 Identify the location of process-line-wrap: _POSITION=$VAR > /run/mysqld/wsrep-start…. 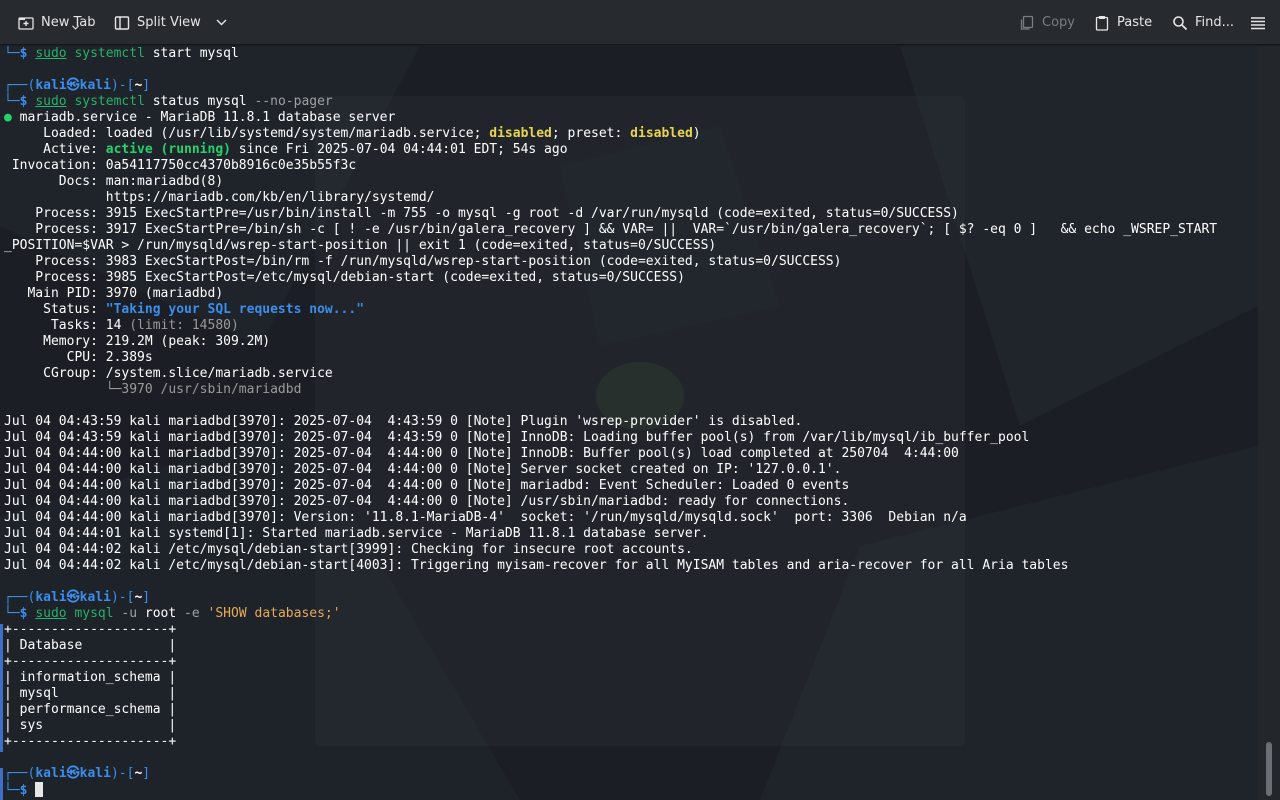
(360, 245).